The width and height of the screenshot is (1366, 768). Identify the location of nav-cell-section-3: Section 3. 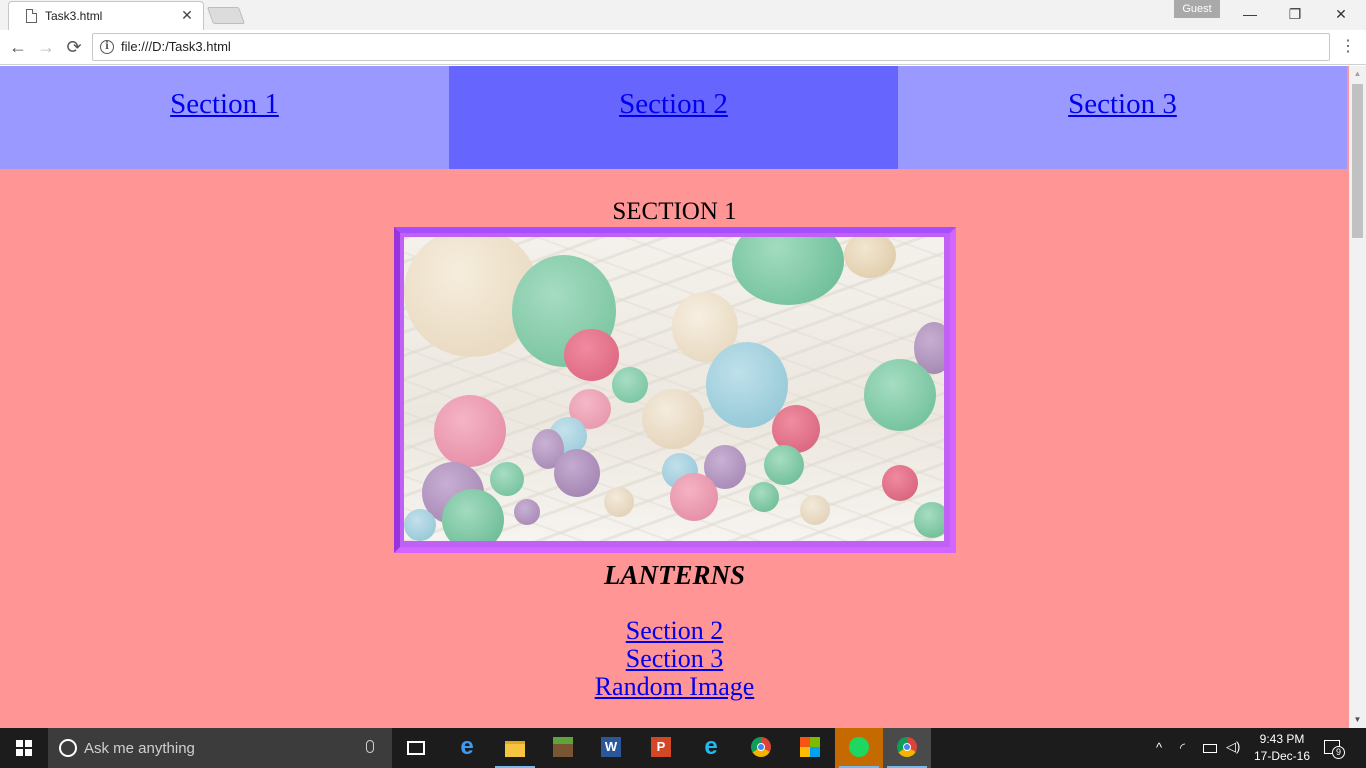
(1122, 117).